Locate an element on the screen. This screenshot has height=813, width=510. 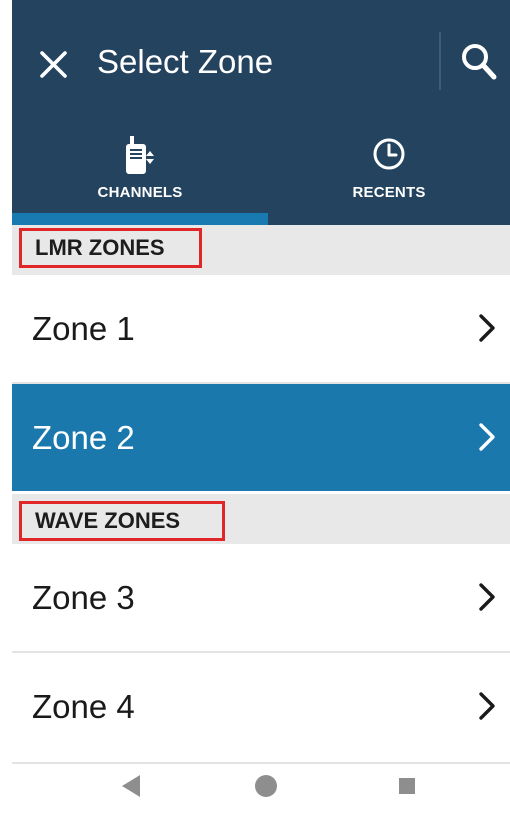
tab-channels: CHANNELS is located at coordinates (140, 173).